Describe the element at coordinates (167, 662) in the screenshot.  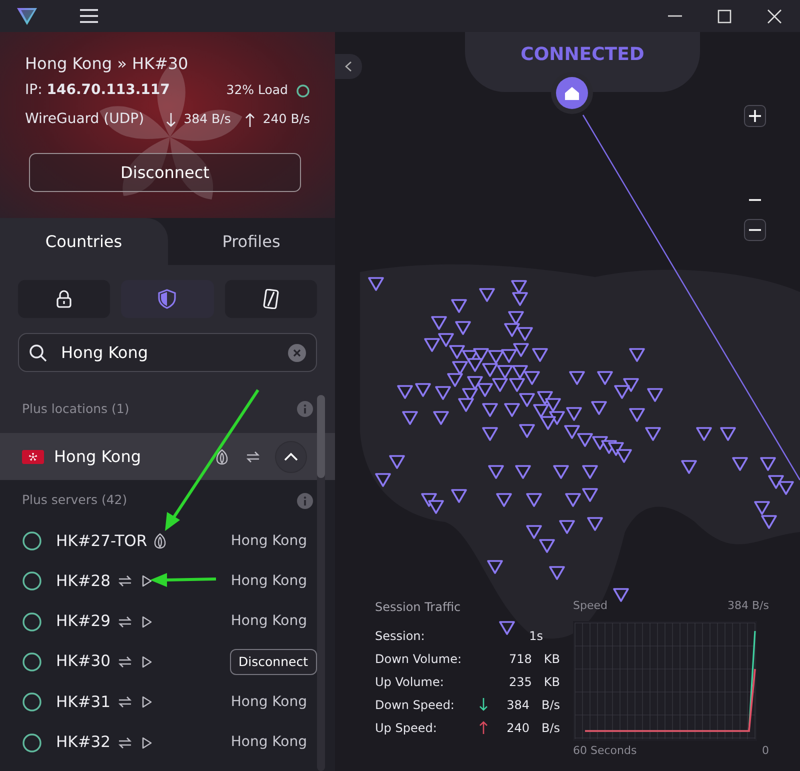
I see `server-row: HK#30 Disconnect` at that location.